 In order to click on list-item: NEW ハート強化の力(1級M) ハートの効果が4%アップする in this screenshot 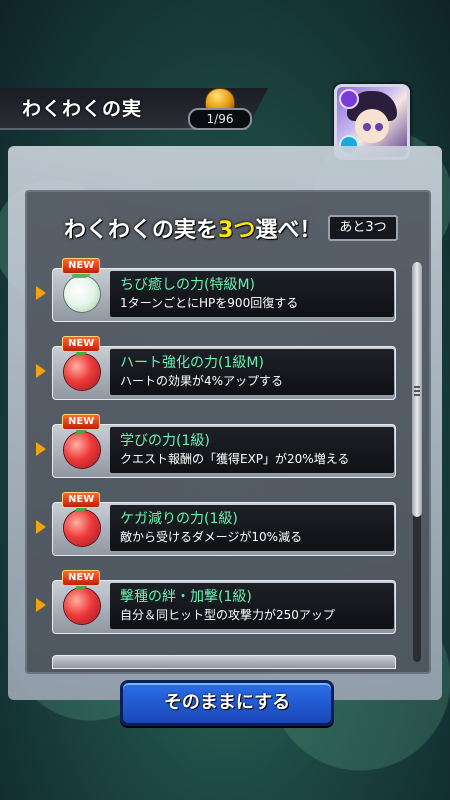, I will do `click(216, 369)`.